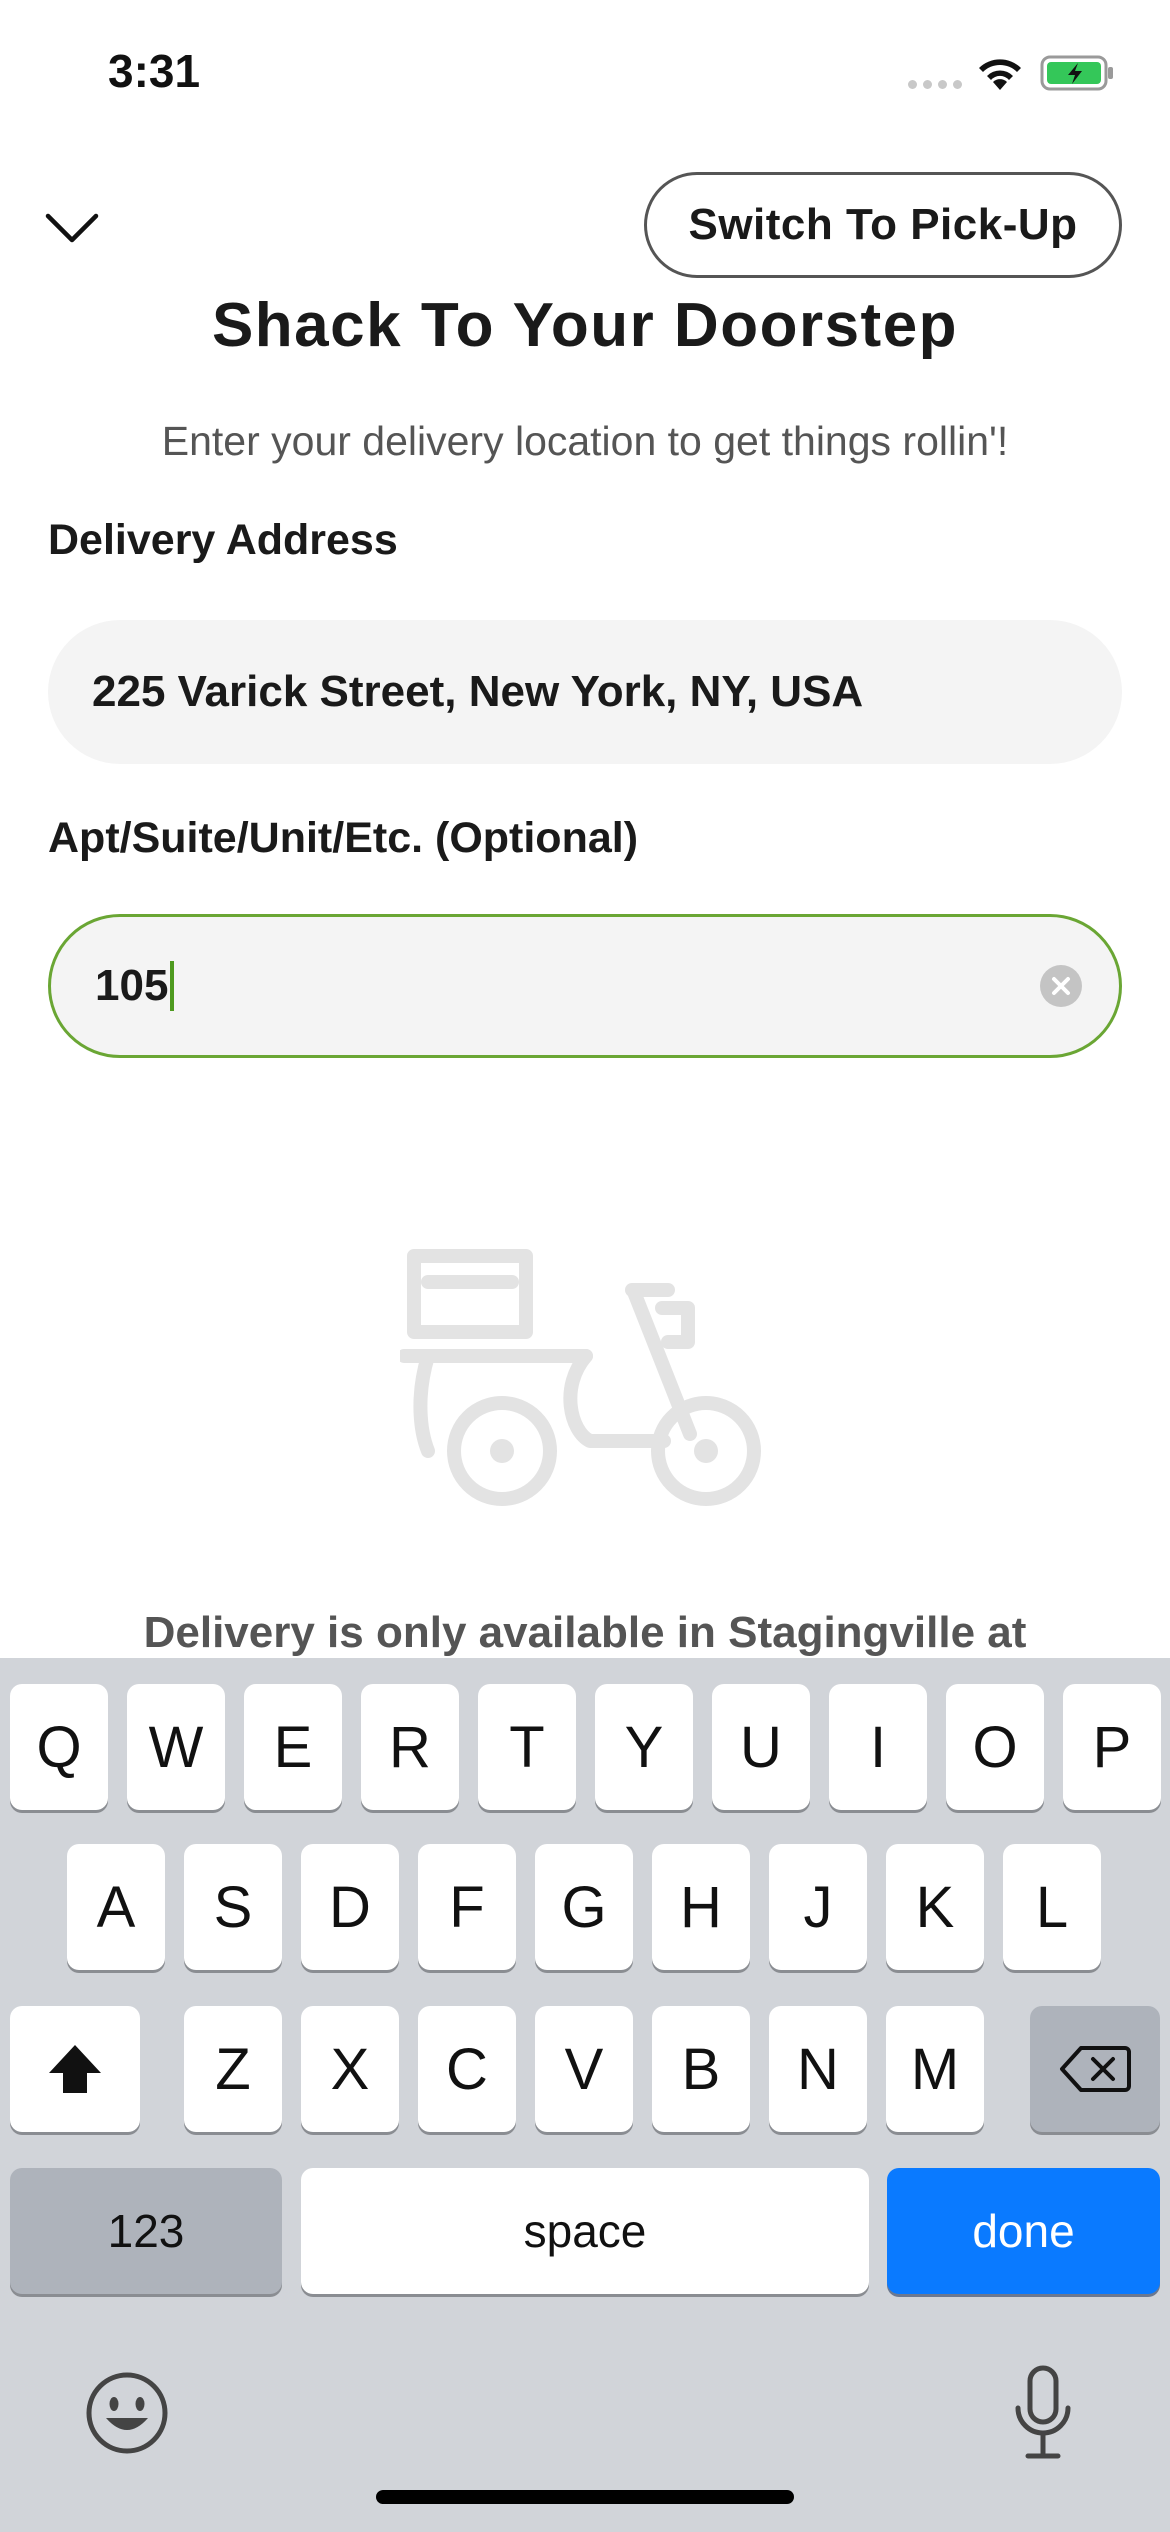 The width and height of the screenshot is (1170, 2532). I want to click on apt-suite-label: Apt/Suite/Unit/Etc. (Optional), so click(343, 838).